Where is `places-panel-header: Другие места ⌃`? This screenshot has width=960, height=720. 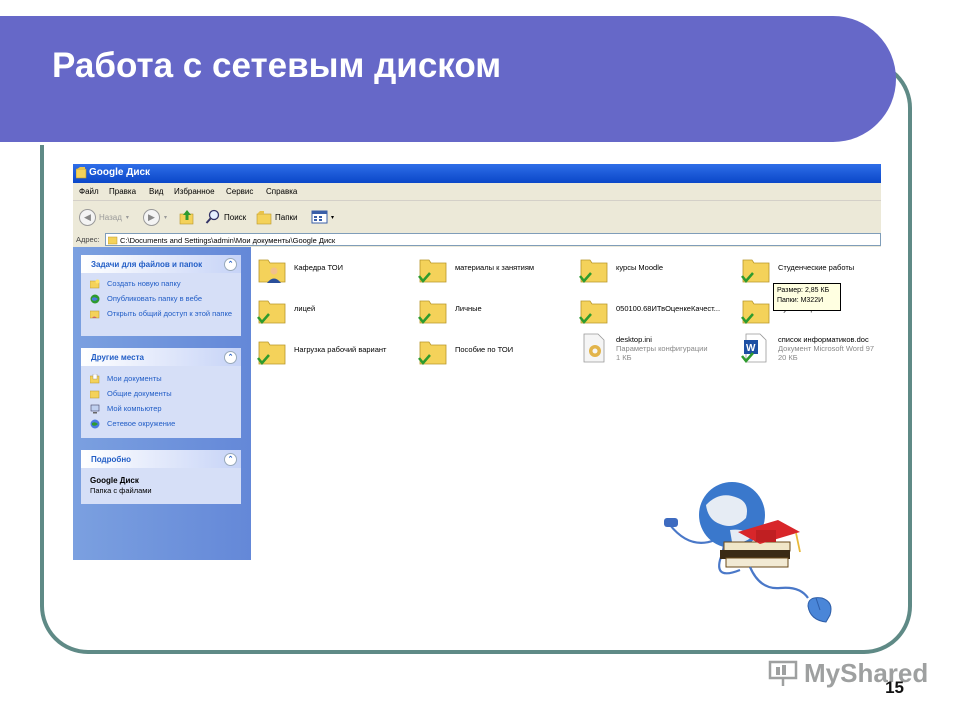 places-panel-header: Другие места ⌃ is located at coordinates (161, 357).